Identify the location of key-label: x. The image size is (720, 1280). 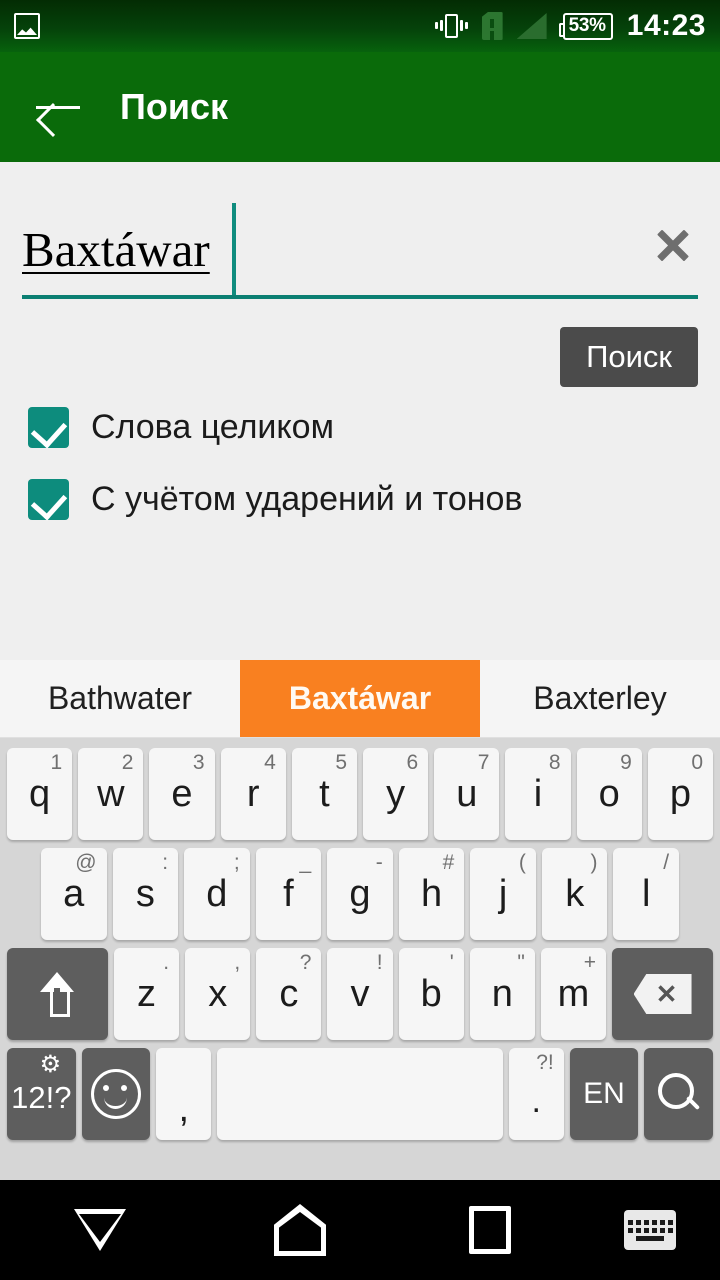
(218, 994).